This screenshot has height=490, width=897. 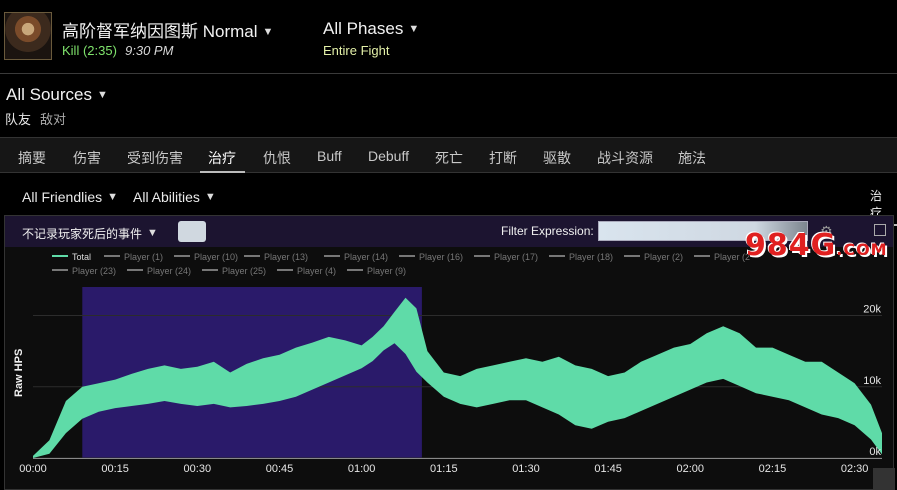 I want to click on x-tick-label: 01:00, so click(x=362, y=469).